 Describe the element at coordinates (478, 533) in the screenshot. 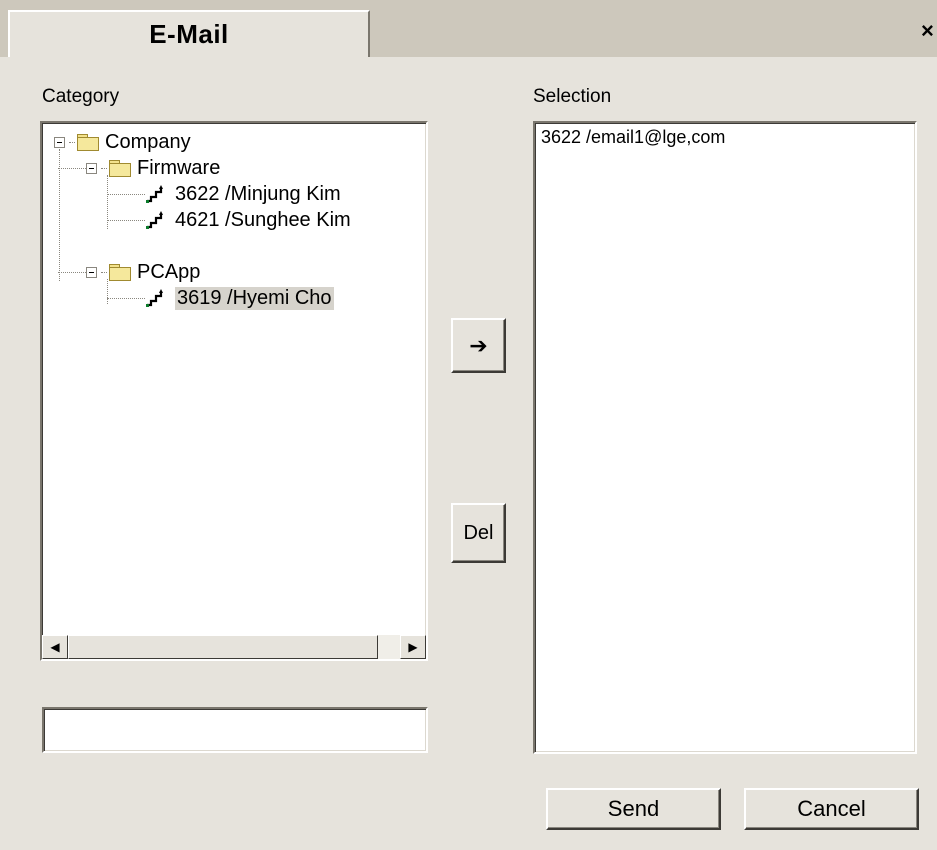

I see `delete-button: Del` at that location.